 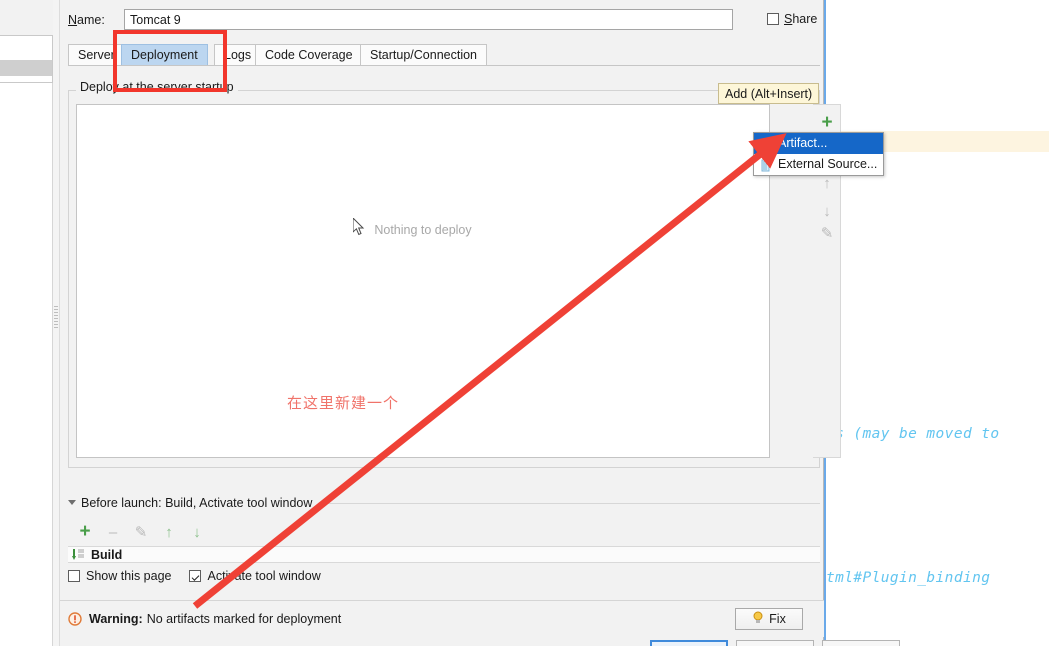 I want to click on build-icon, so click(x=78, y=554).